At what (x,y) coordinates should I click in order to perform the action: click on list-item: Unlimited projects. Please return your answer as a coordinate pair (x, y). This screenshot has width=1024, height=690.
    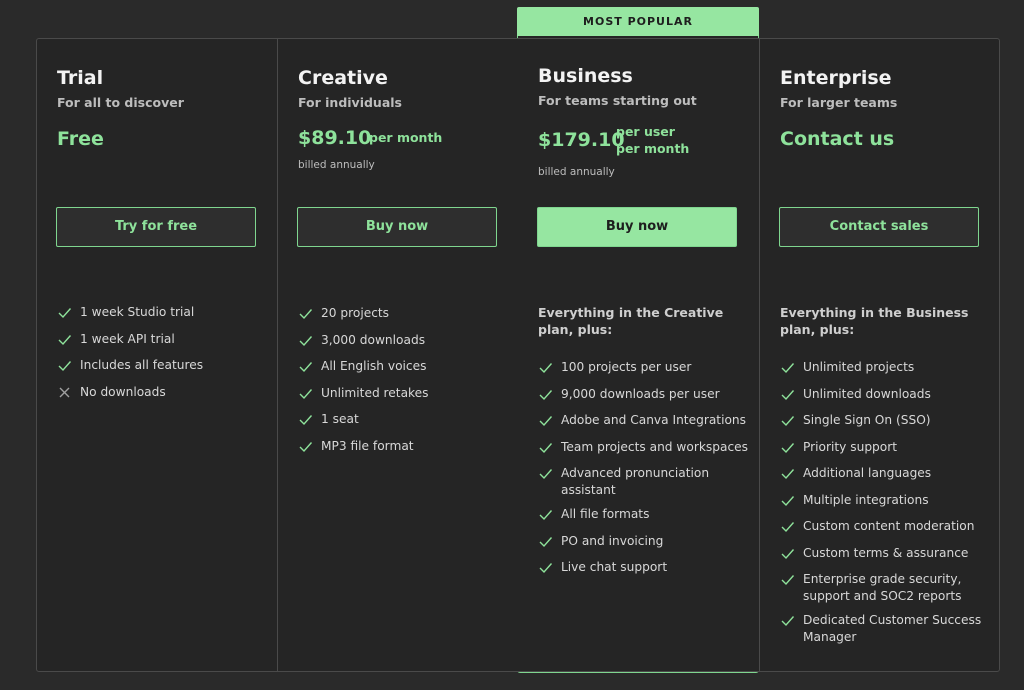
    Looking at the image, I should click on (885, 367).